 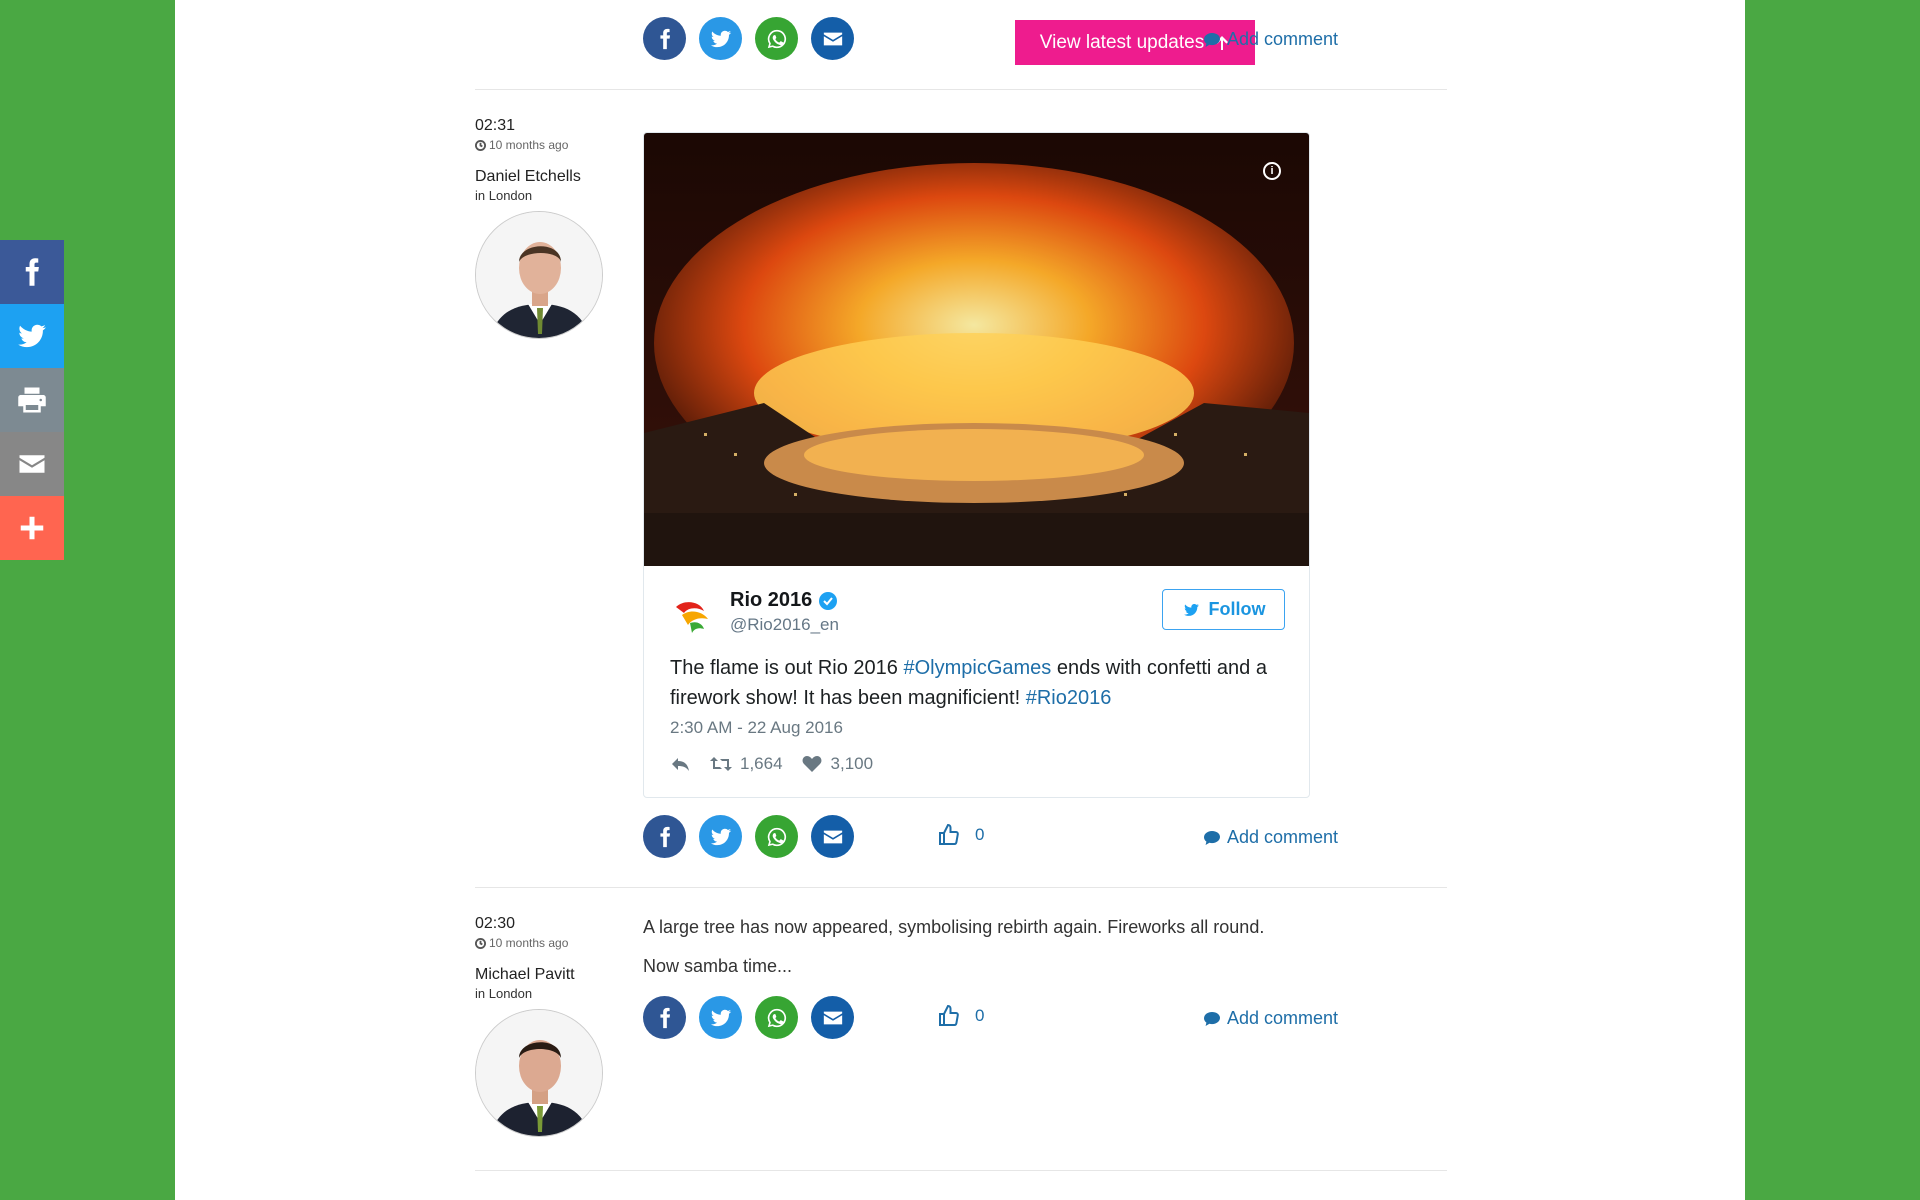 I want to click on author-avatar, so click(x=539, y=1073).